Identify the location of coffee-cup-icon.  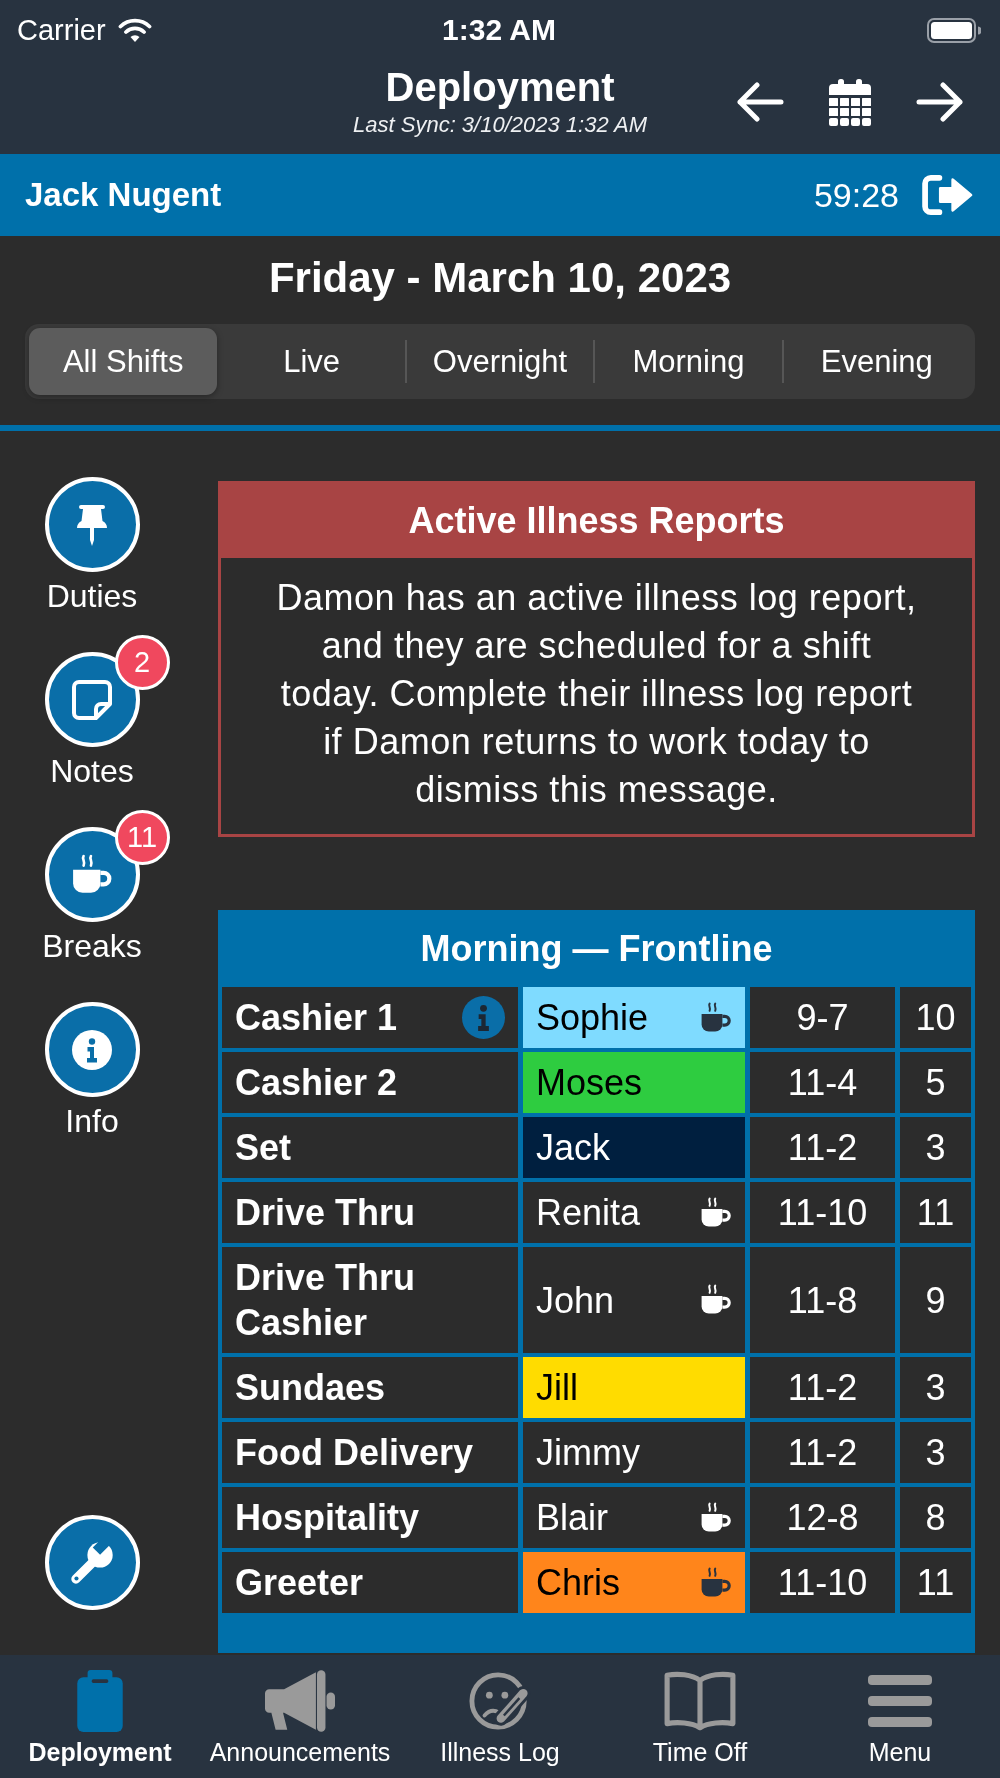
(92, 874).